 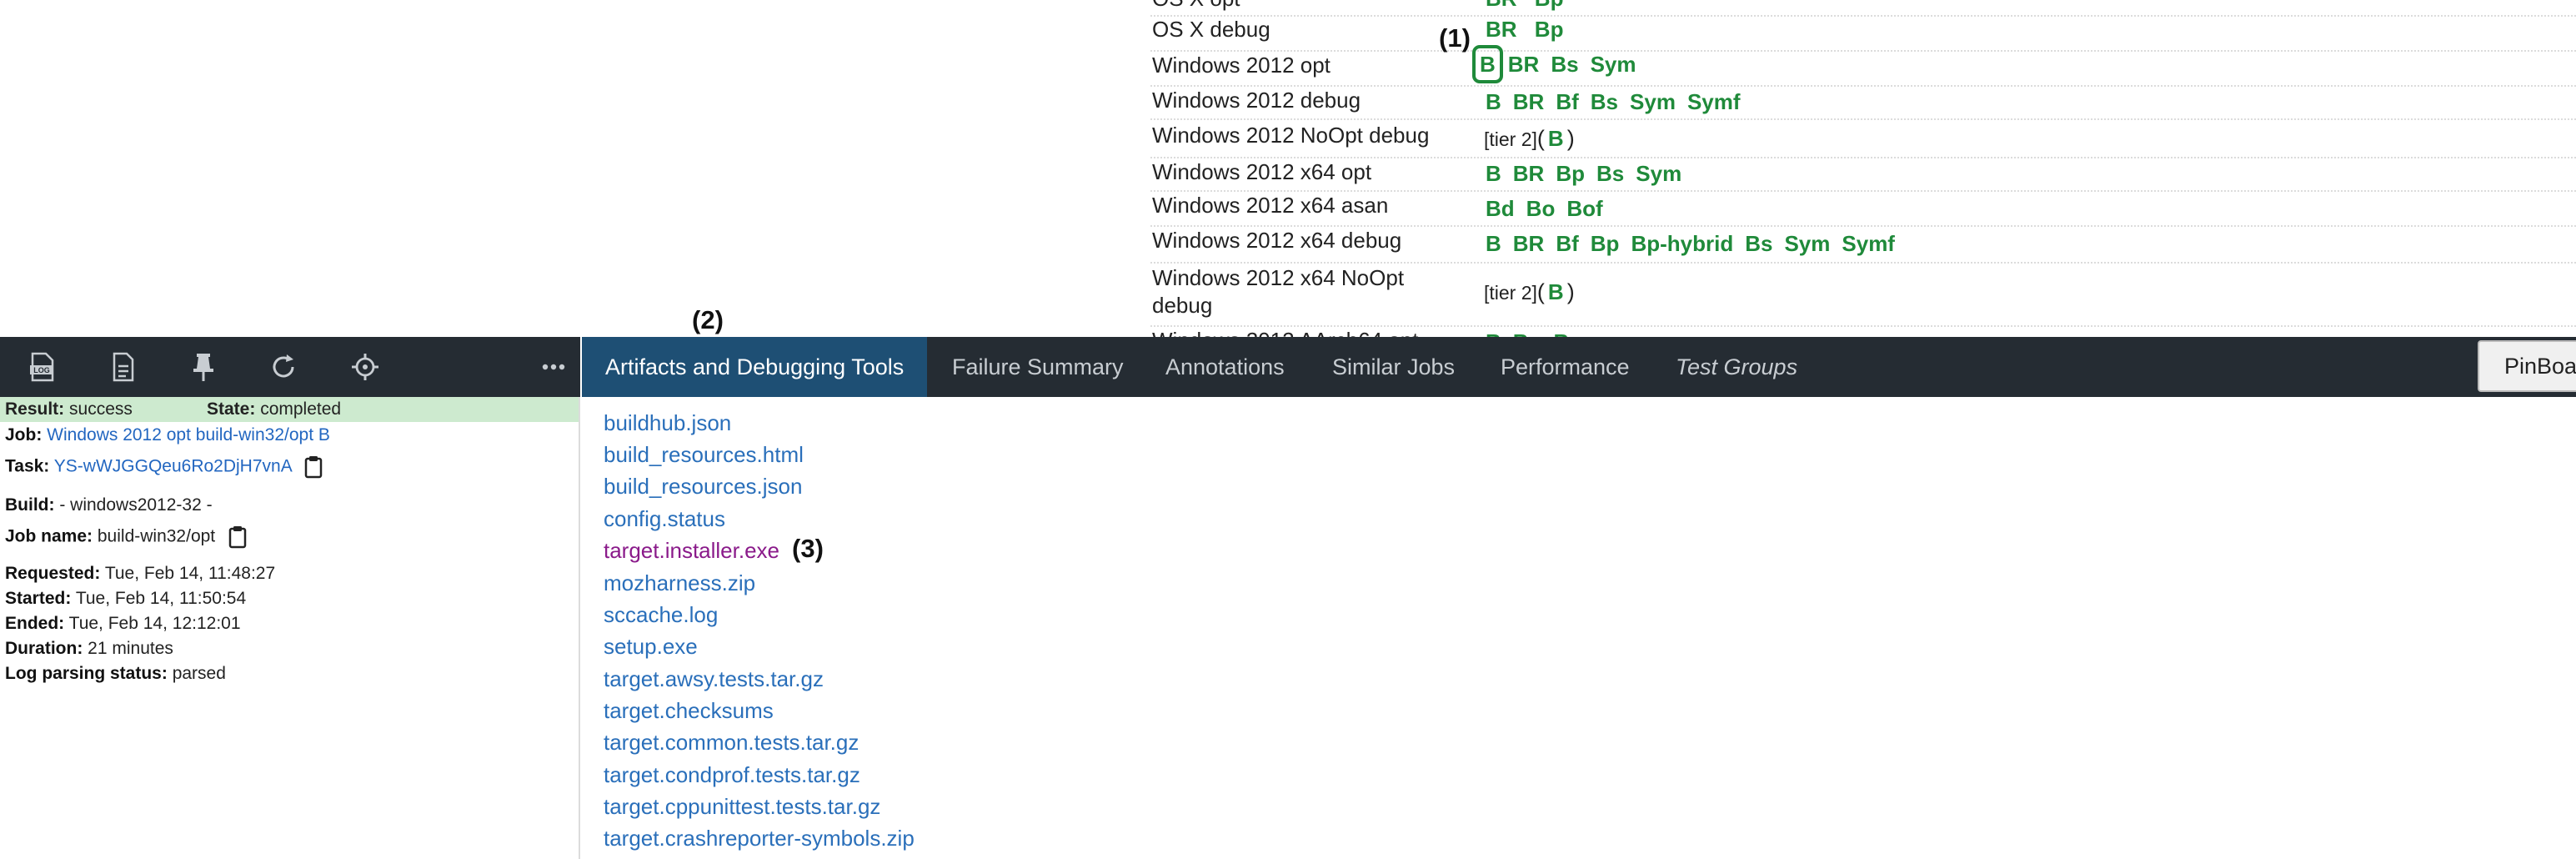 I want to click on artifact-link: config.status, so click(x=664, y=519).